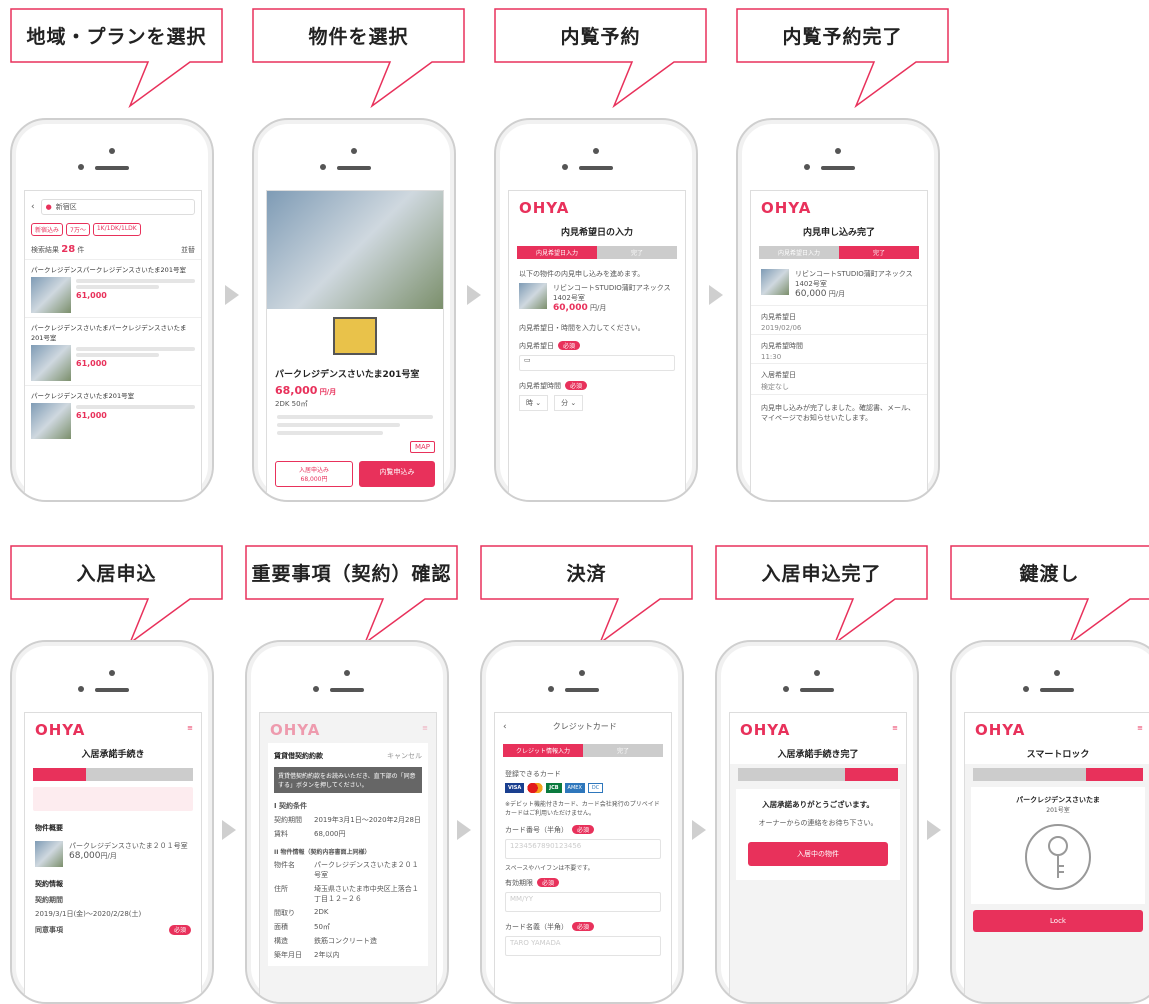 The height and width of the screenshot is (1004, 1149). I want to click on date-input: ▭, so click(597, 363).